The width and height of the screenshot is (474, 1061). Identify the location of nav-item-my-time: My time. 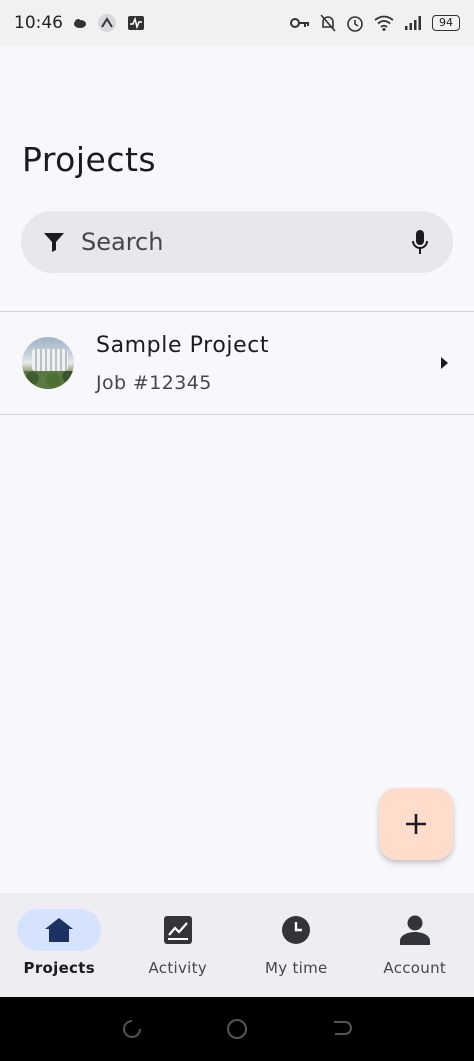
(296, 945).